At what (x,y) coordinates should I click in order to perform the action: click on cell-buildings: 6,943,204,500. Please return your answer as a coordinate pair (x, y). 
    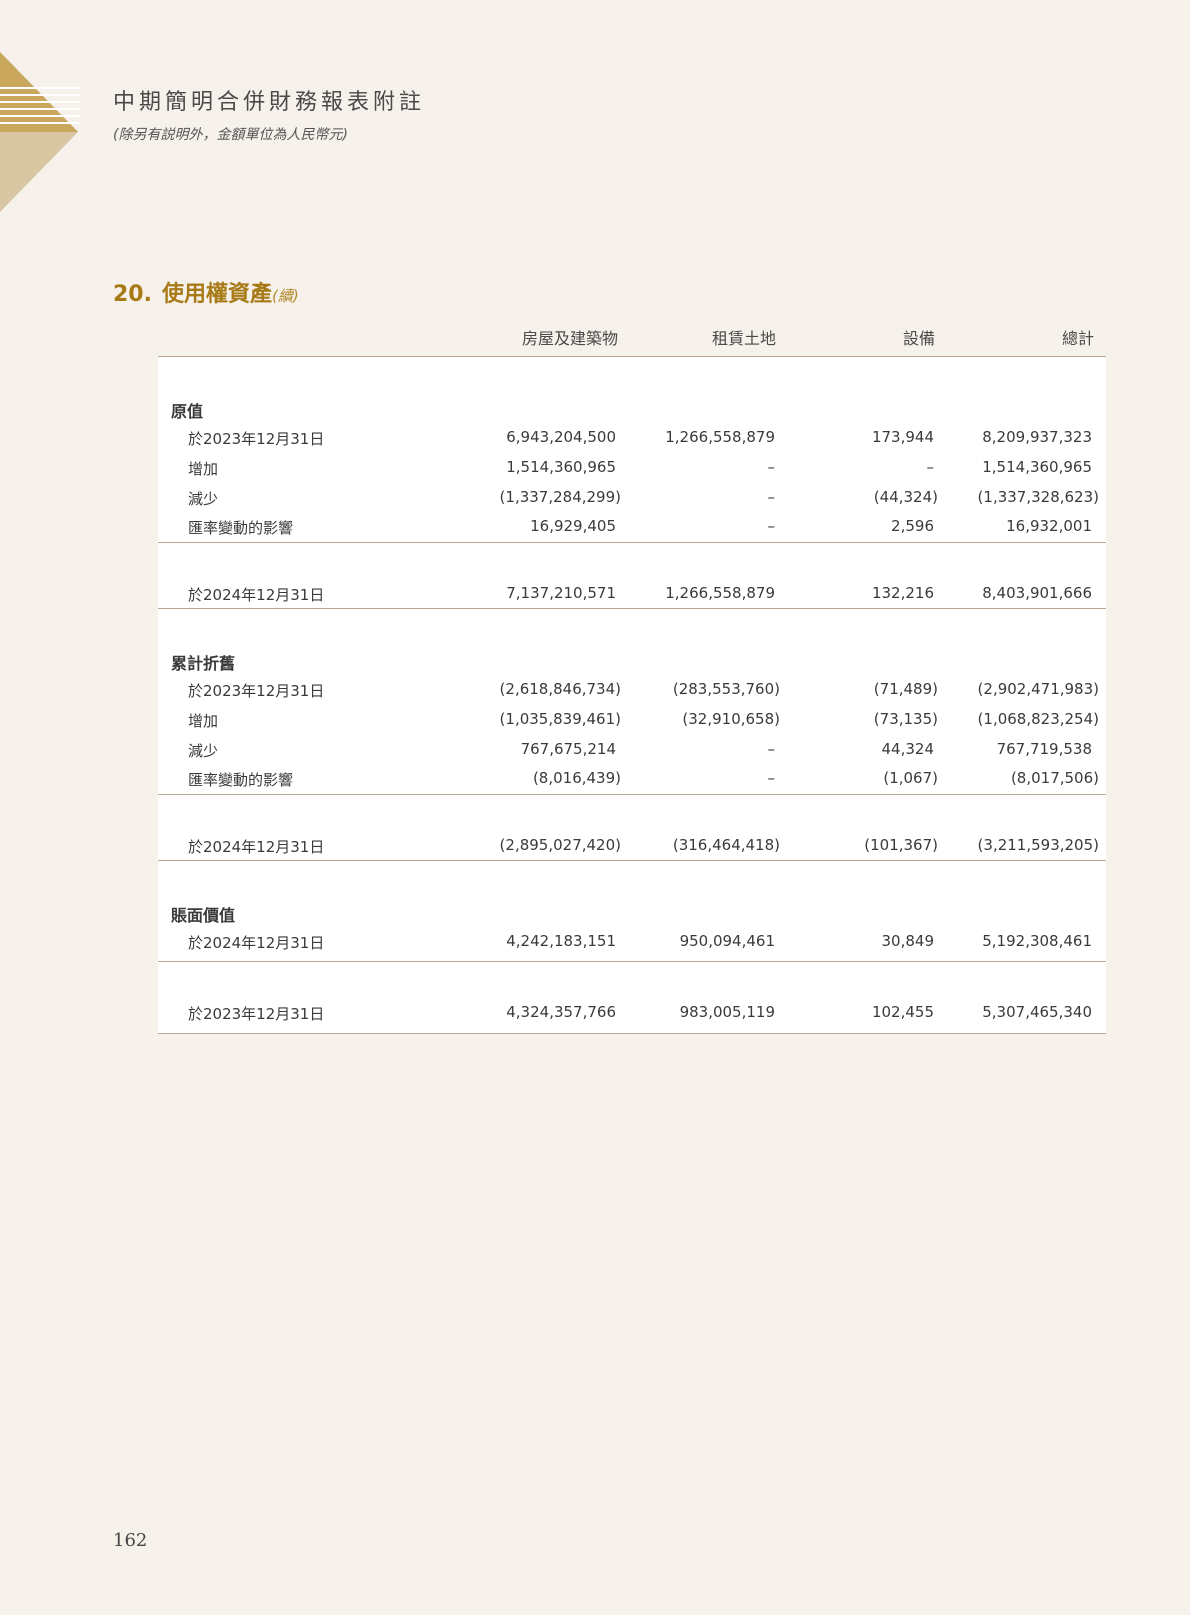
    Looking at the image, I should click on (561, 437).